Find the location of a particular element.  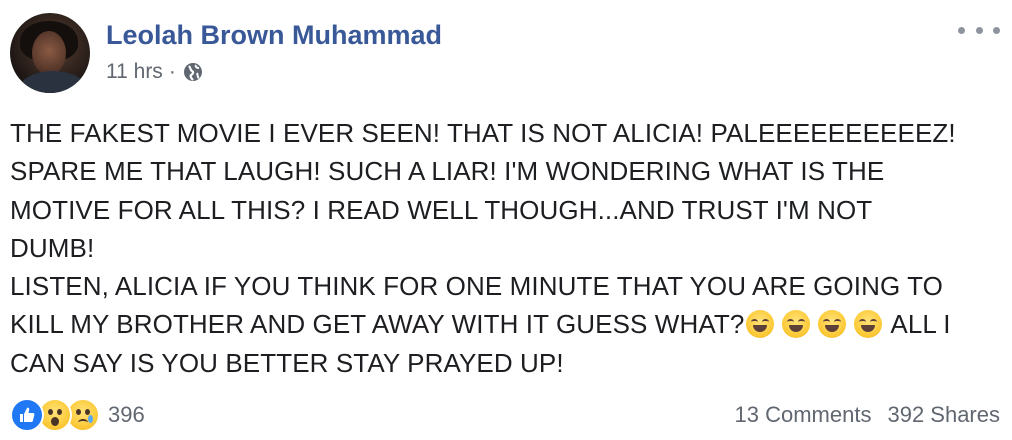

emoji-row is located at coordinates (817, 324).